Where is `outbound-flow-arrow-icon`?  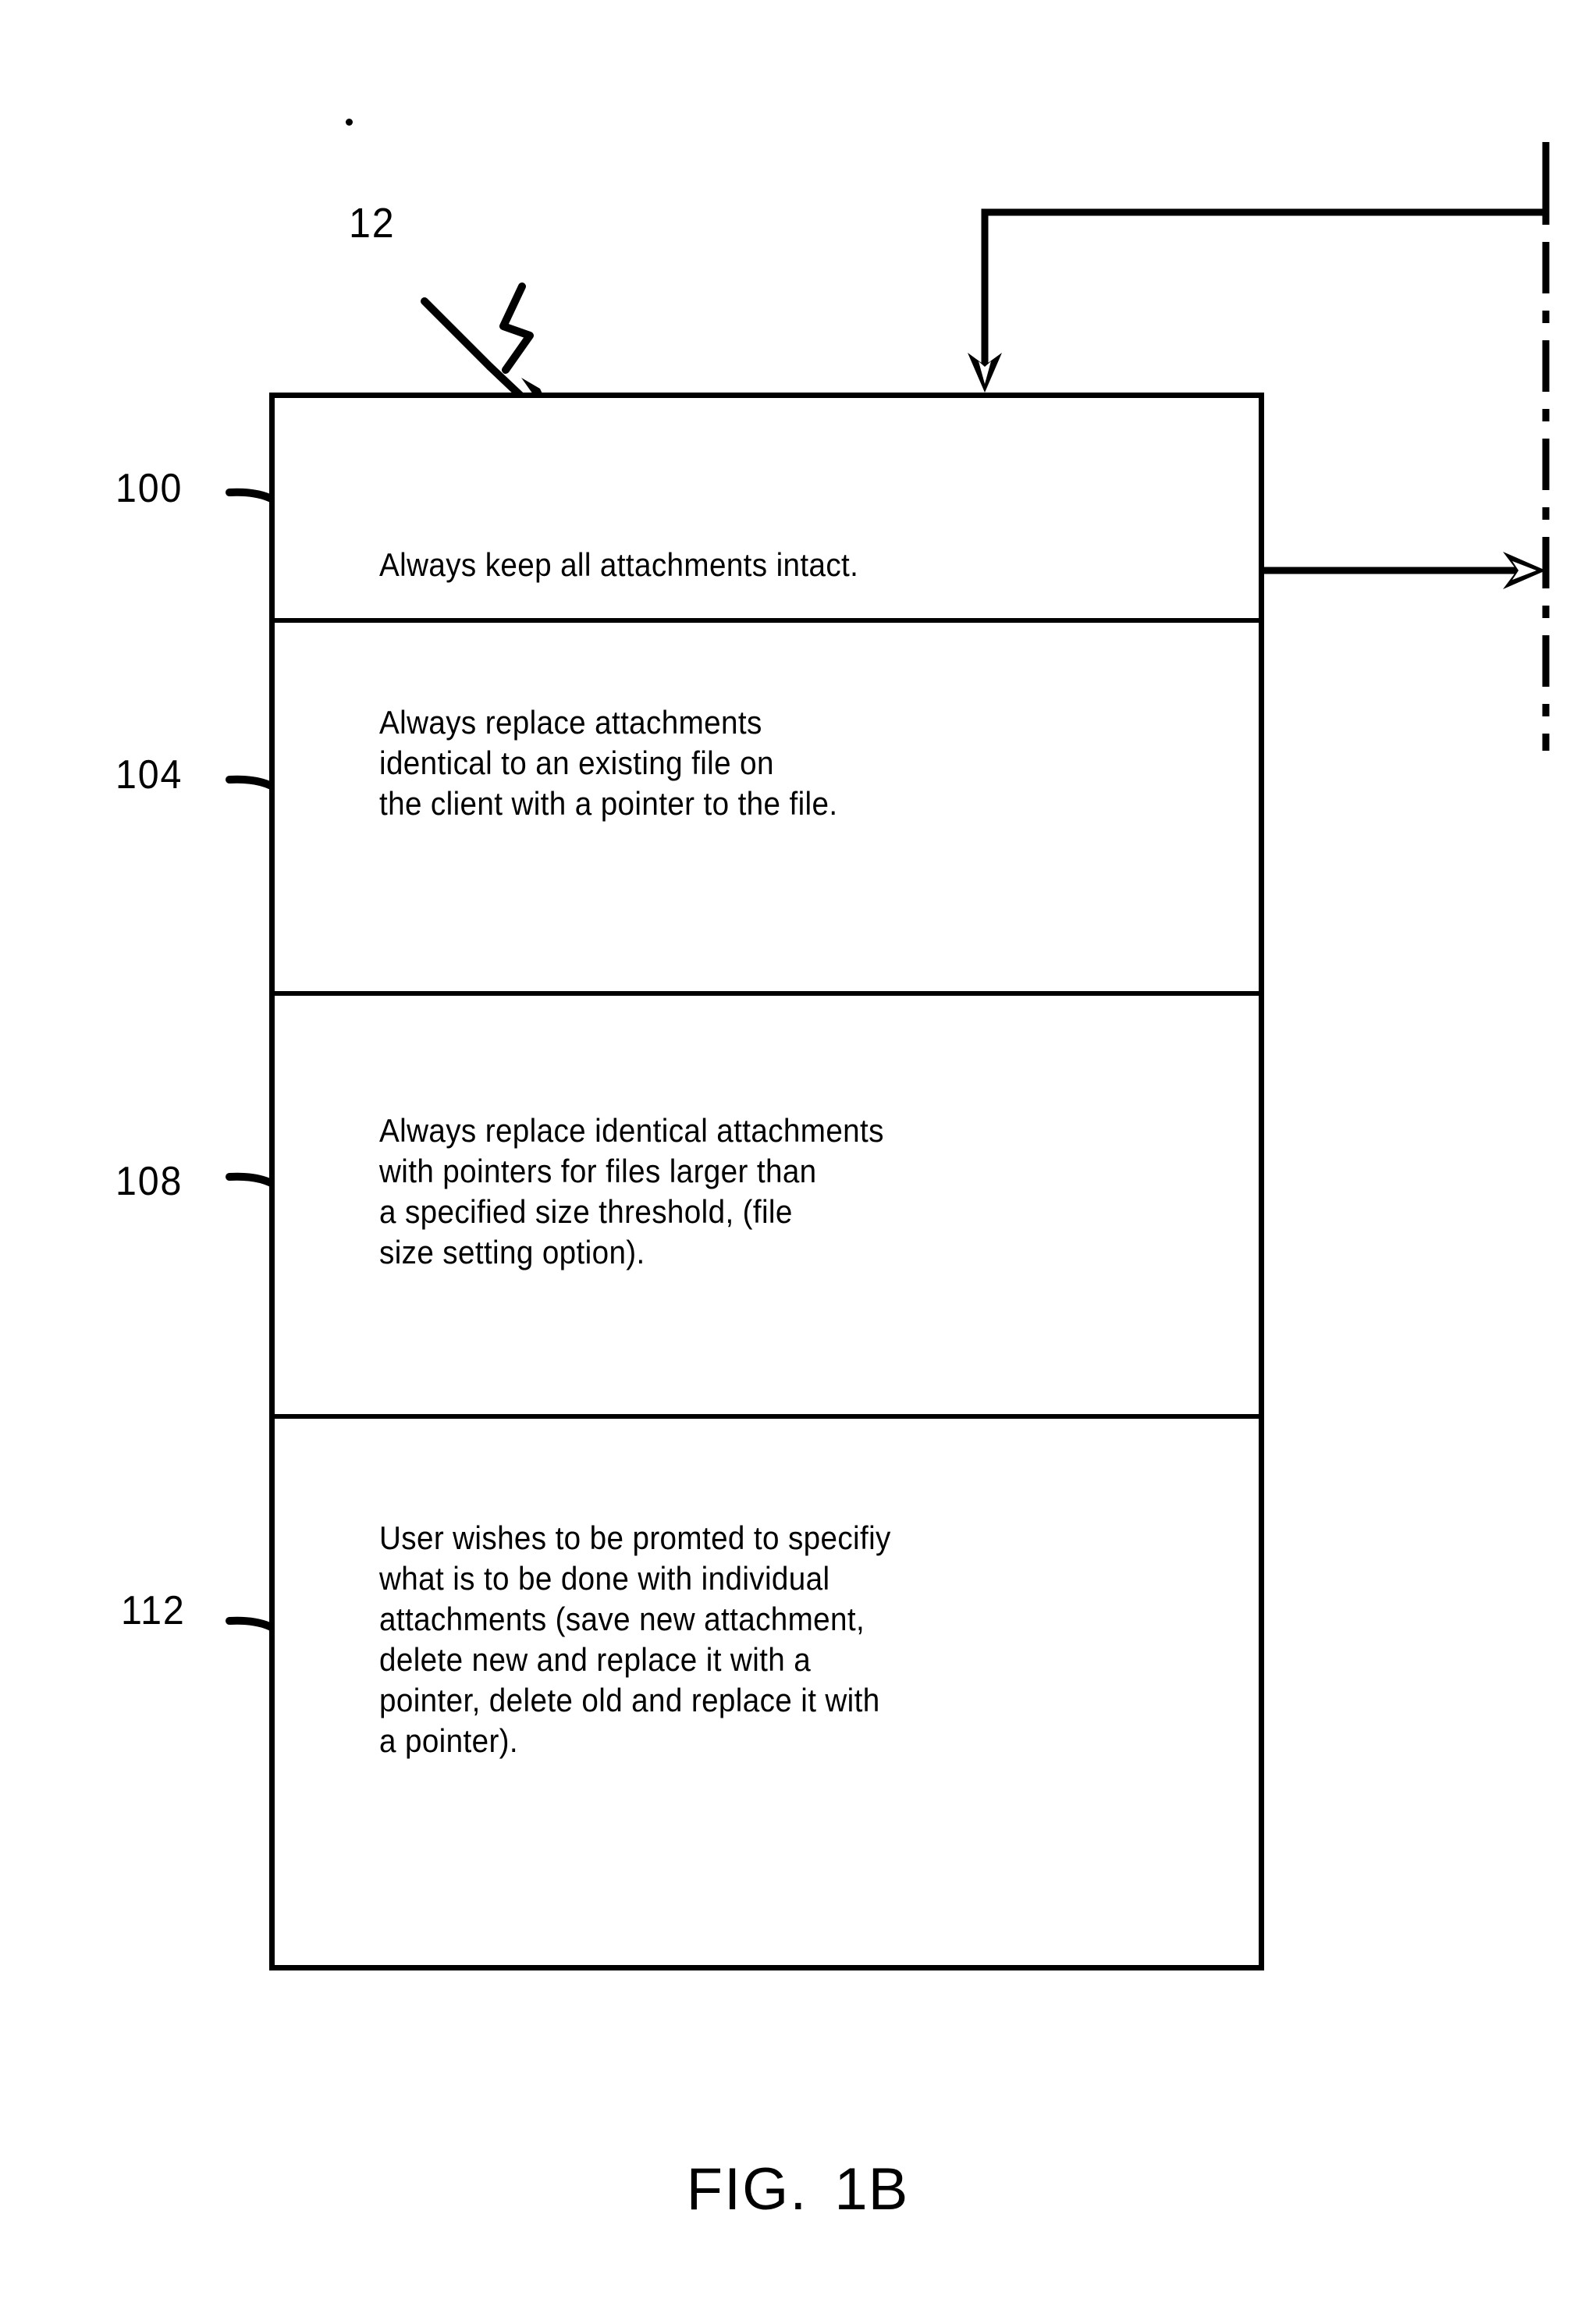
outbound-flow-arrow-icon is located at coordinates (1405, 570).